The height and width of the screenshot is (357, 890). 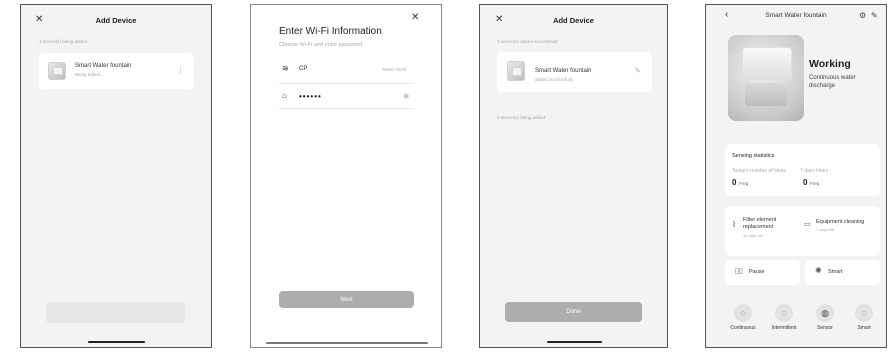 What do you see at coordinates (744, 183) in the screenshot?
I see `today-unit: Freq` at bounding box center [744, 183].